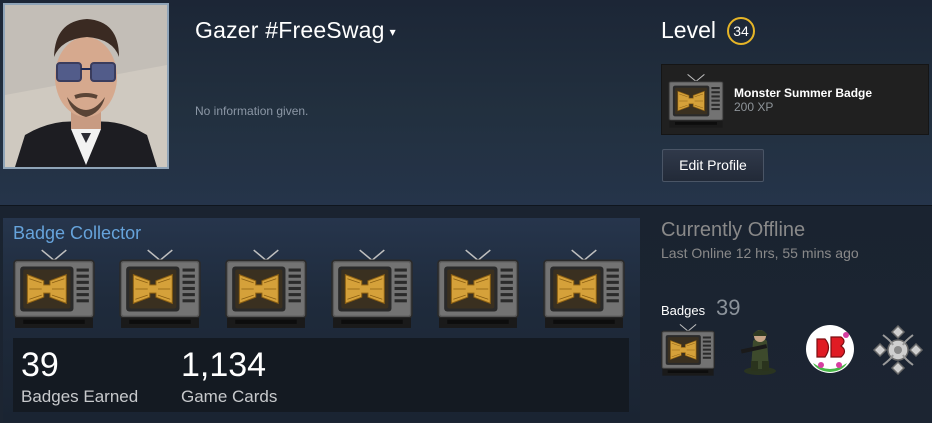 The image size is (932, 423). What do you see at coordinates (290, 30) in the screenshot?
I see `persona-name-text: Gazer #FreeSwag` at bounding box center [290, 30].